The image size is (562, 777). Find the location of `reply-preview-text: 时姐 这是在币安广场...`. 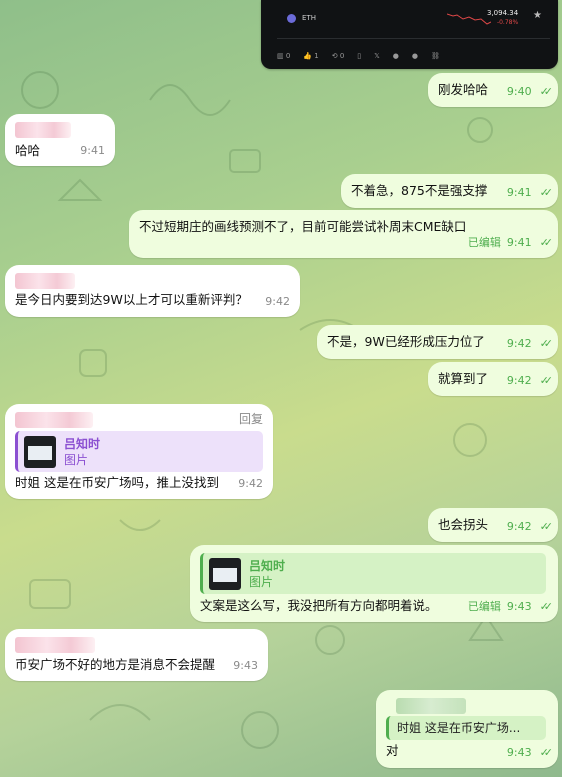

reply-preview-text: 时姐 这是在币安广场... is located at coordinates (459, 728).